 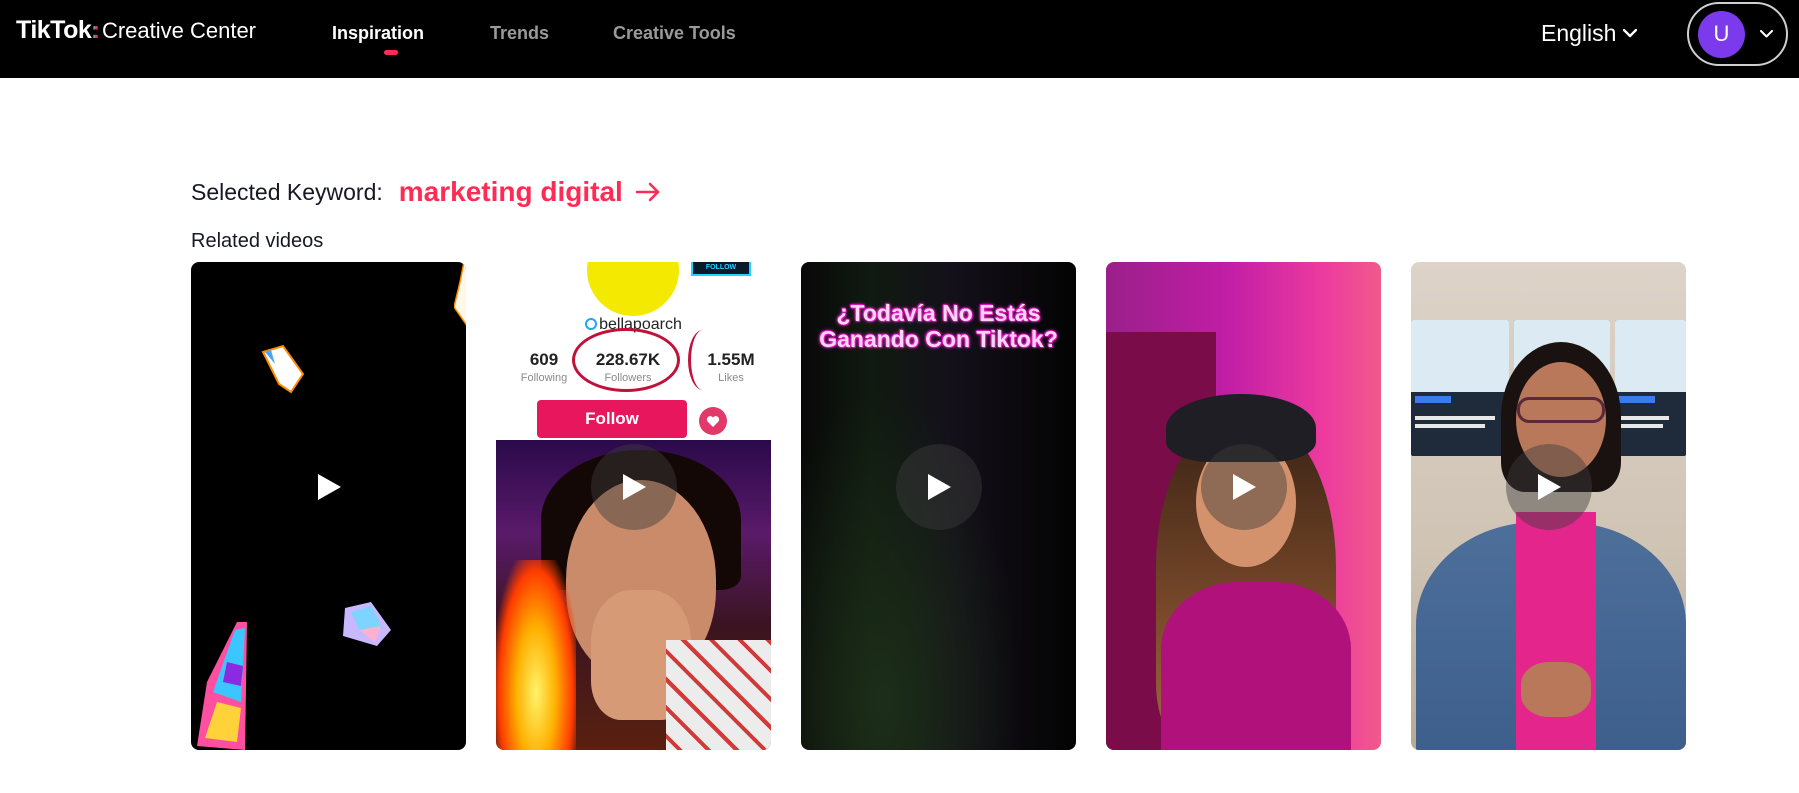 I want to click on following-count: 609, so click(x=544, y=359).